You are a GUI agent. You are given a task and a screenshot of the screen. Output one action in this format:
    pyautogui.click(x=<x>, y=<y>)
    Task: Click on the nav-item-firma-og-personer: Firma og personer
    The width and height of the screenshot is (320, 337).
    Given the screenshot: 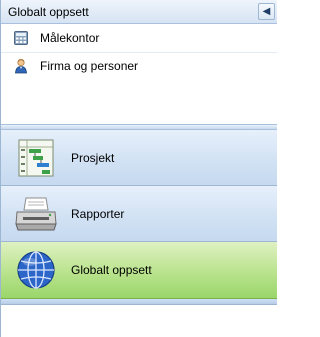 What is the action you would take?
    pyautogui.click(x=139, y=66)
    